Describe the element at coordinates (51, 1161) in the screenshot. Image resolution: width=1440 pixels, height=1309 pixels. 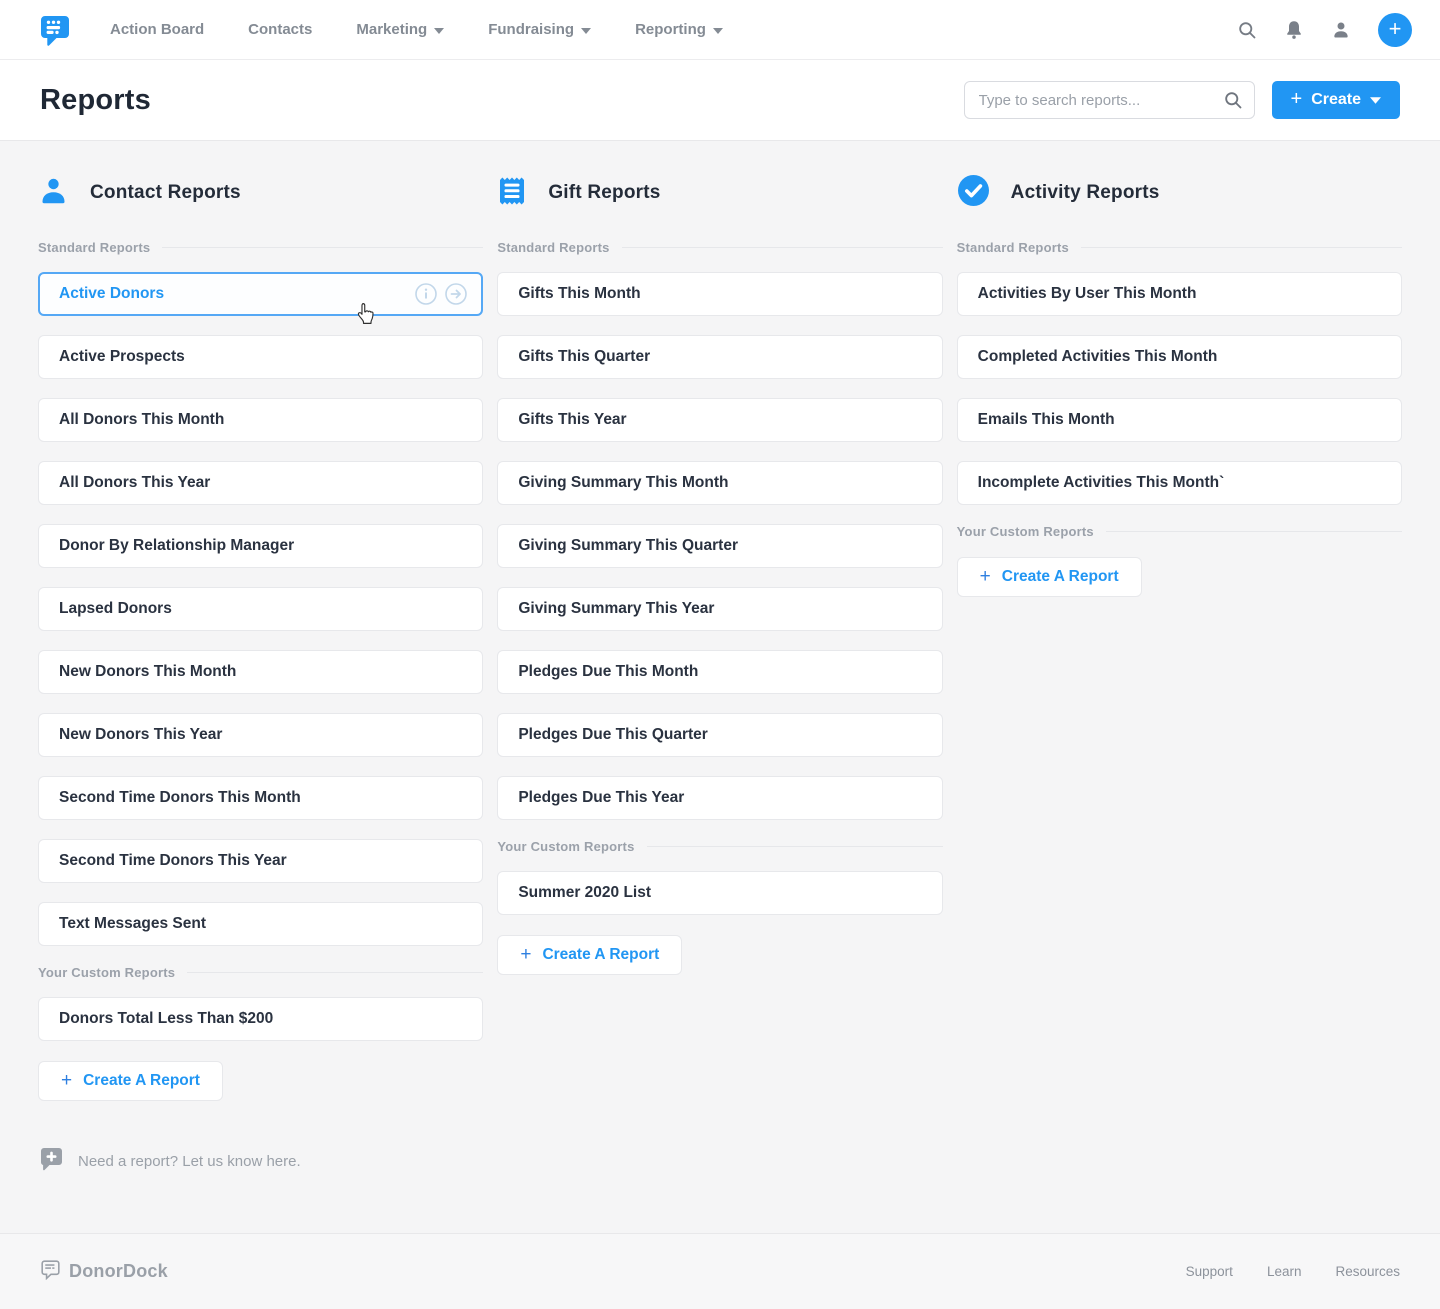
I see `feedback-bubble-plus-icon` at that location.